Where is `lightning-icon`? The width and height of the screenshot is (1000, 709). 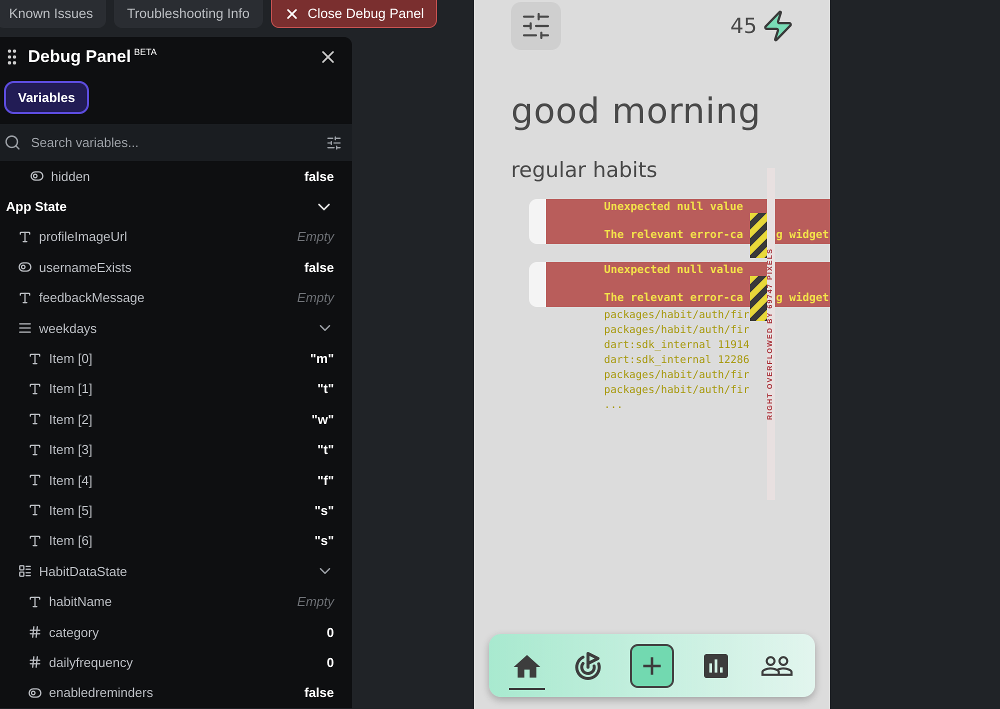 lightning-icon is located at coordinates (778, 26).